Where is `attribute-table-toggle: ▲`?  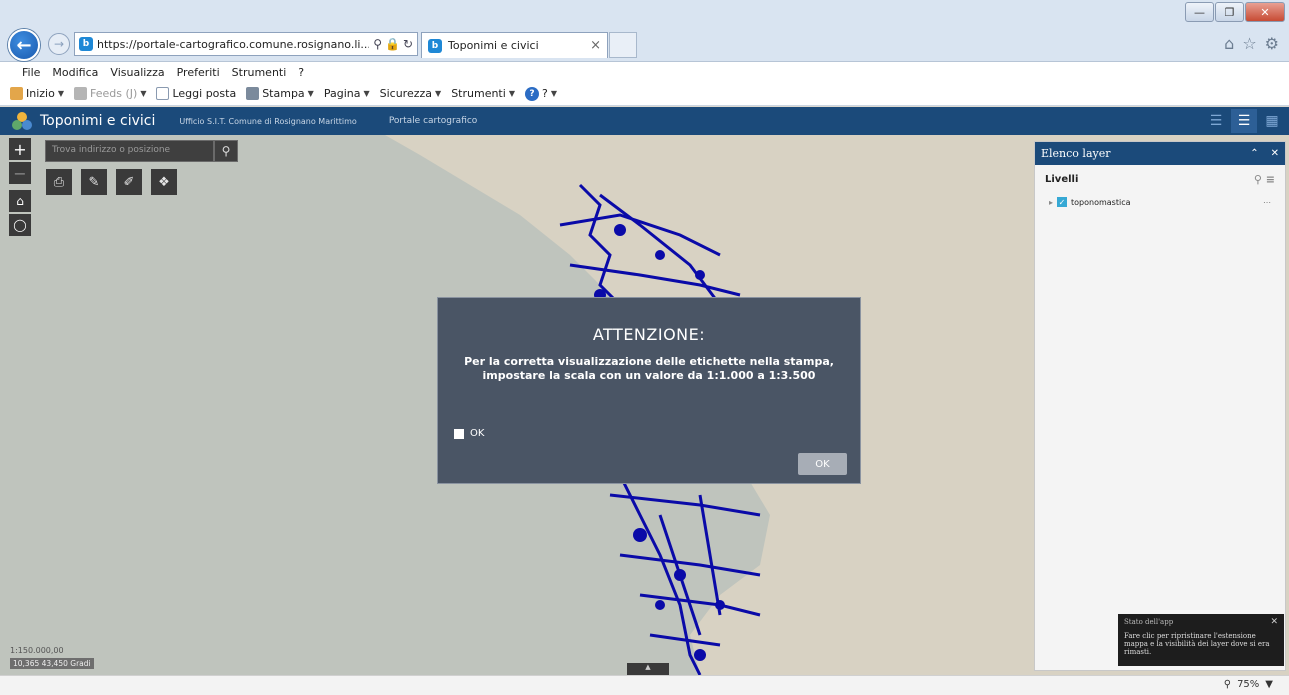
attribute-table-toggle: ▲ is located at coordinates (648, 669).